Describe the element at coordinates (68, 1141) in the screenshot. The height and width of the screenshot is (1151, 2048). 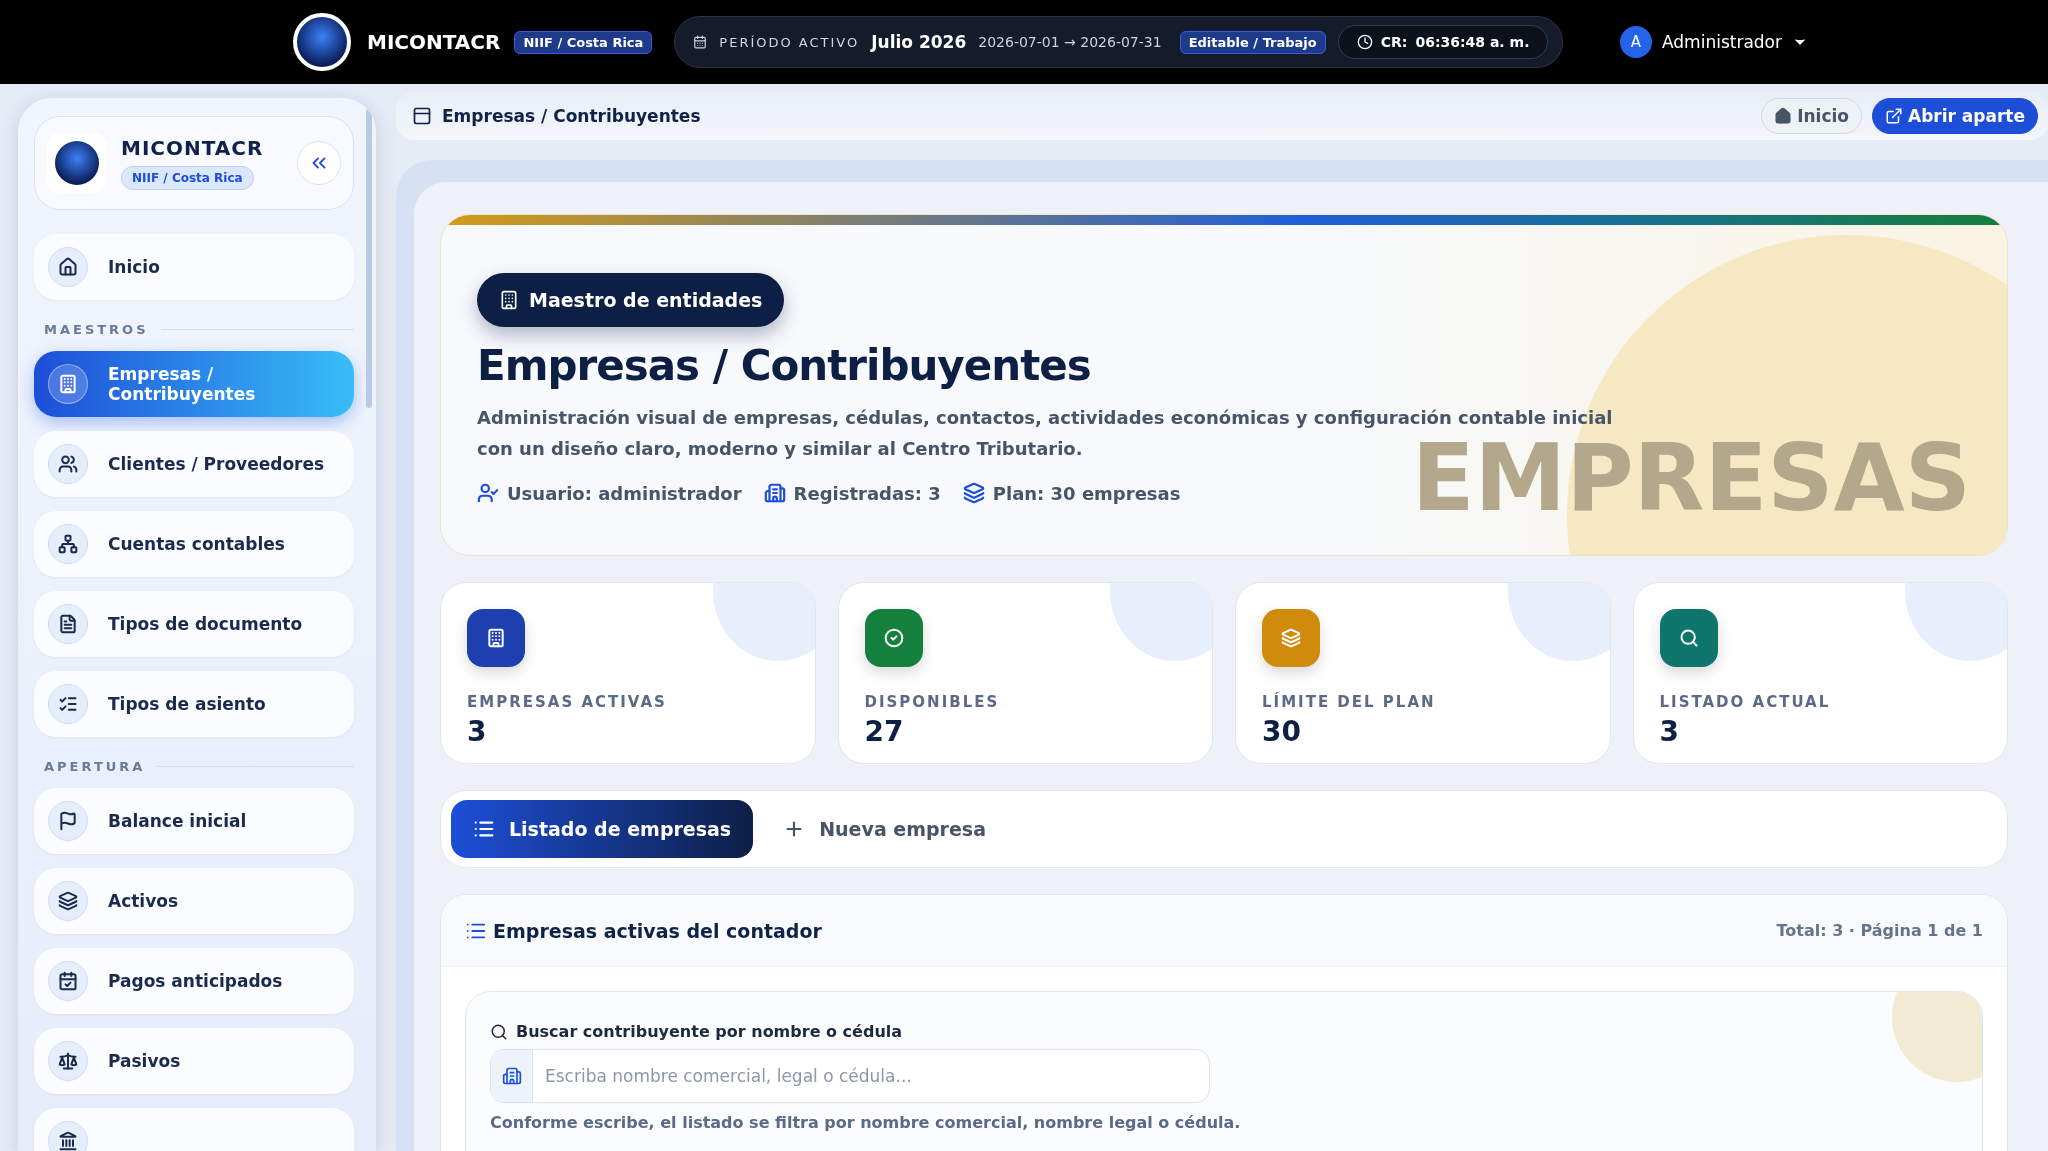
I see `bank-icon` at that location.